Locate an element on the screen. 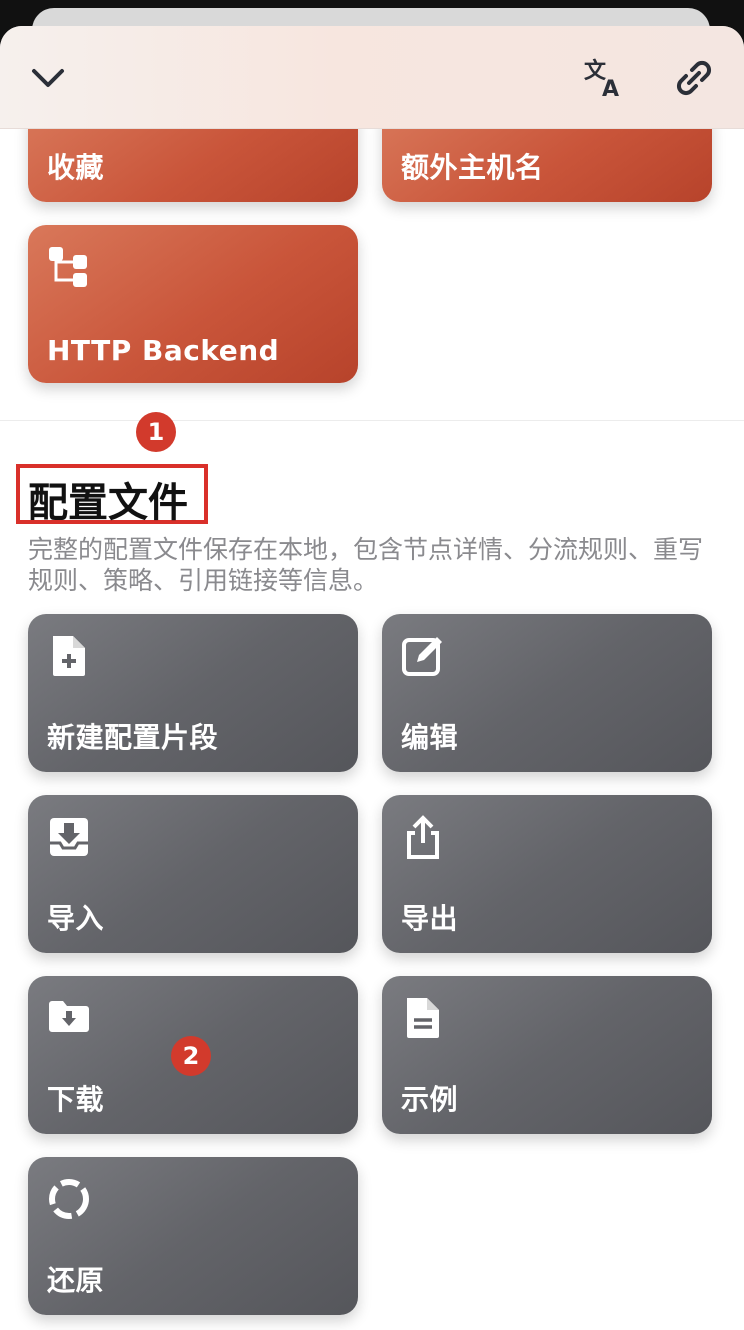 The width and height of the screenshot is (744, 1330). import-card: 导入 is located at coordinates (193, 874).